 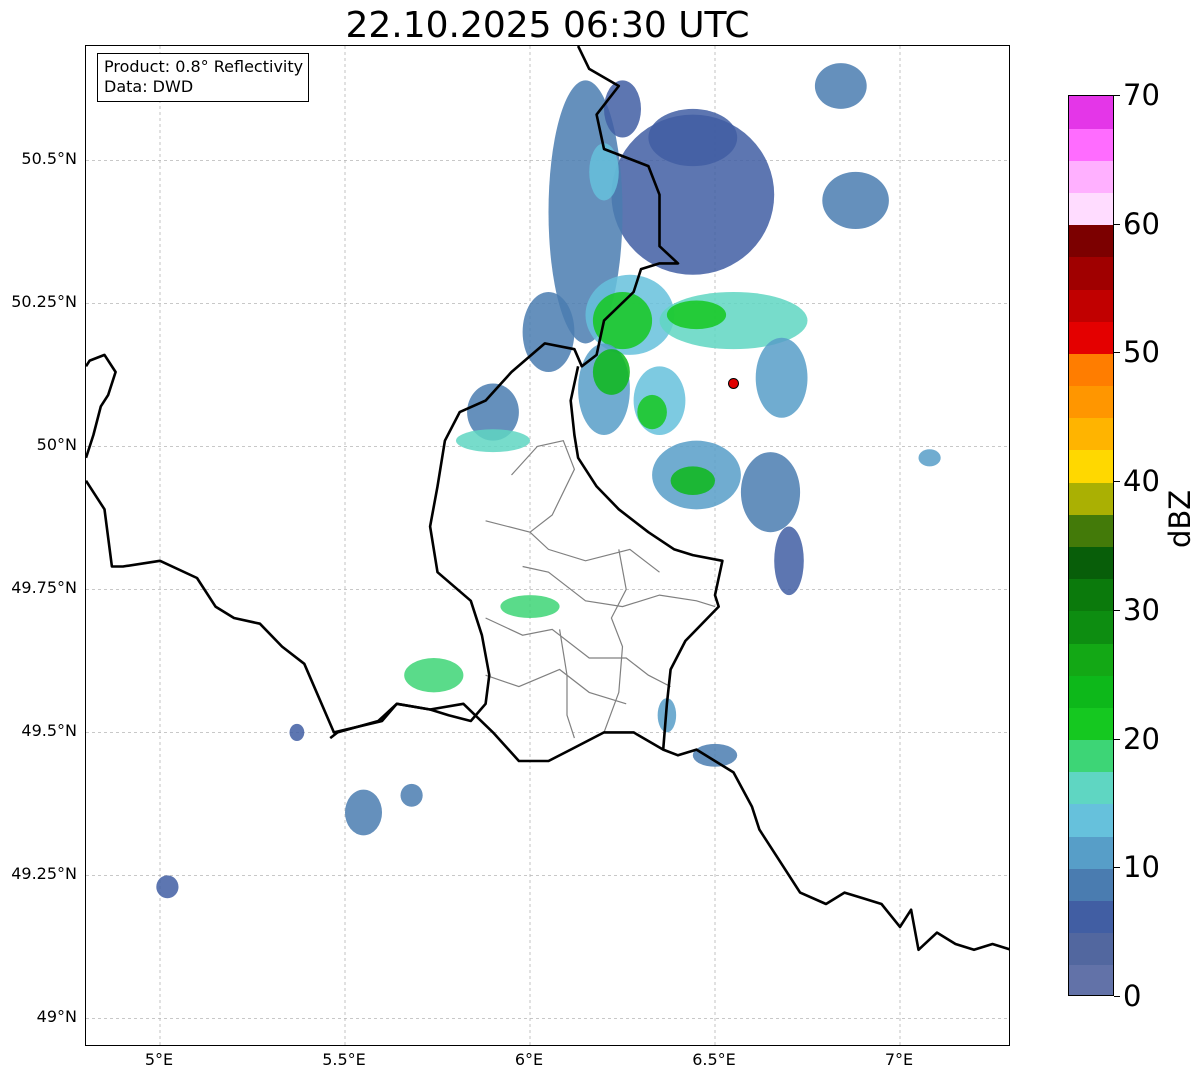 I want to click on lat-label-2: 50°N, so click(x=56, y=445).